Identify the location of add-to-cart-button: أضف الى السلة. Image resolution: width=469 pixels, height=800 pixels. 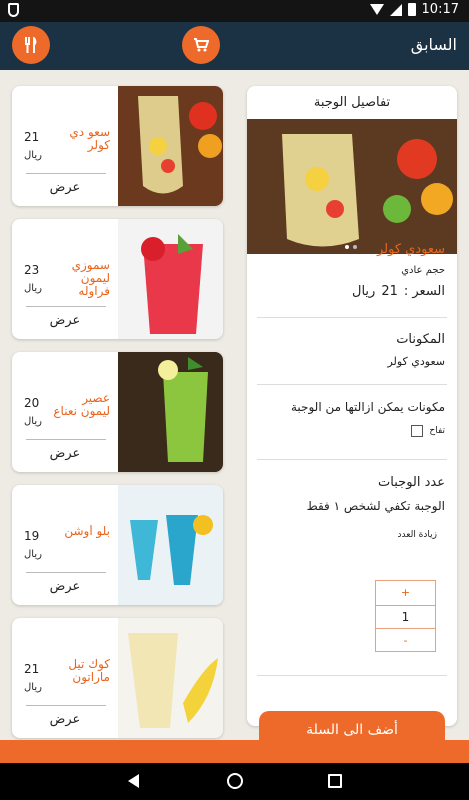
(352, 731).